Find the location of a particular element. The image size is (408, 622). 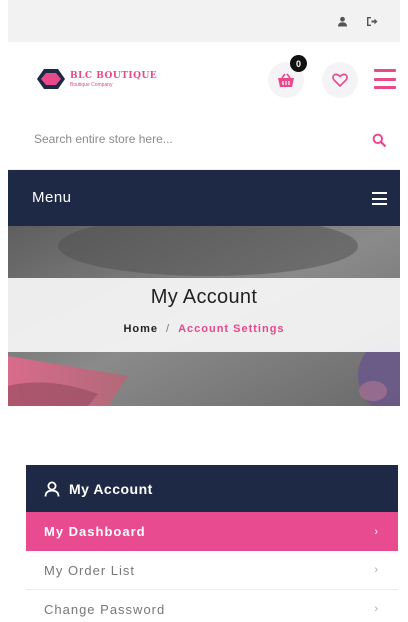

account-nav-label: My Order List is located at coordinates (90, 570).